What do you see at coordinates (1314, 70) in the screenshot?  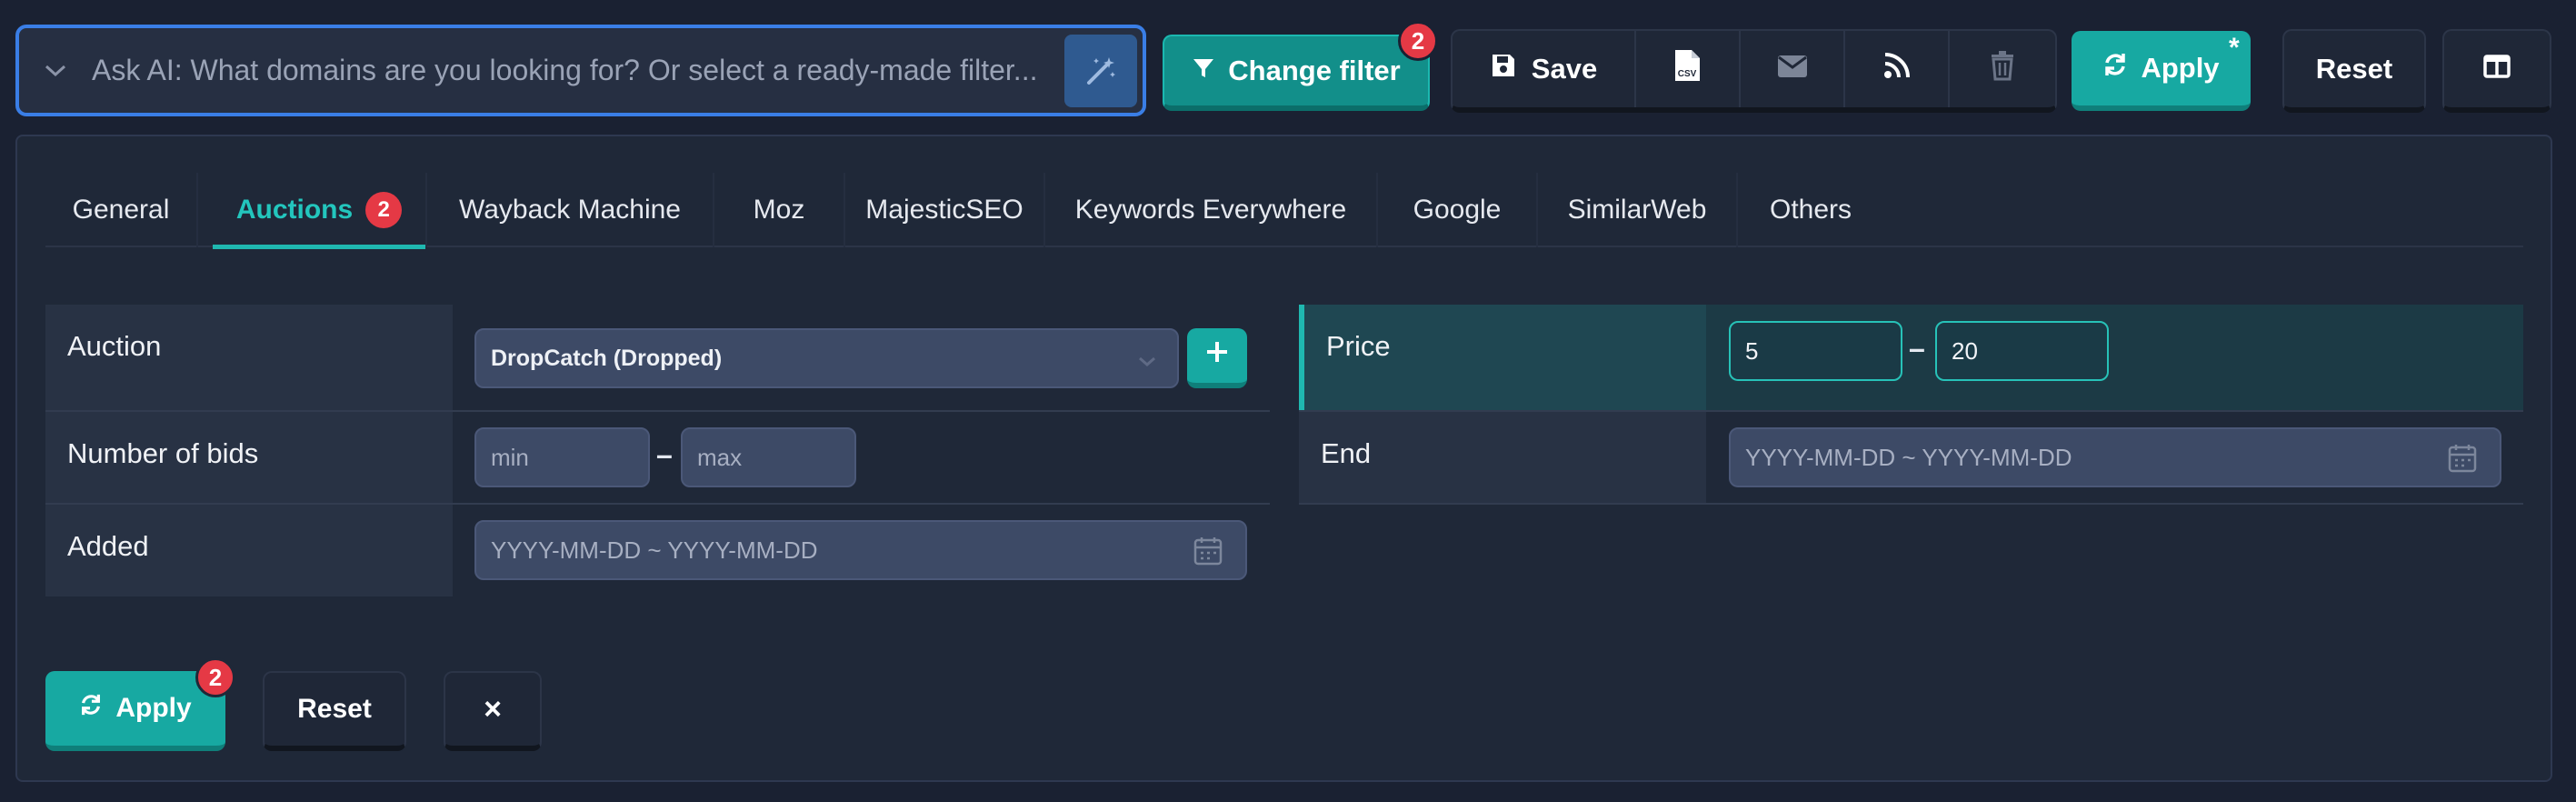 I see `change-filter-label: Change filter` at bounding box center [1314, 70].